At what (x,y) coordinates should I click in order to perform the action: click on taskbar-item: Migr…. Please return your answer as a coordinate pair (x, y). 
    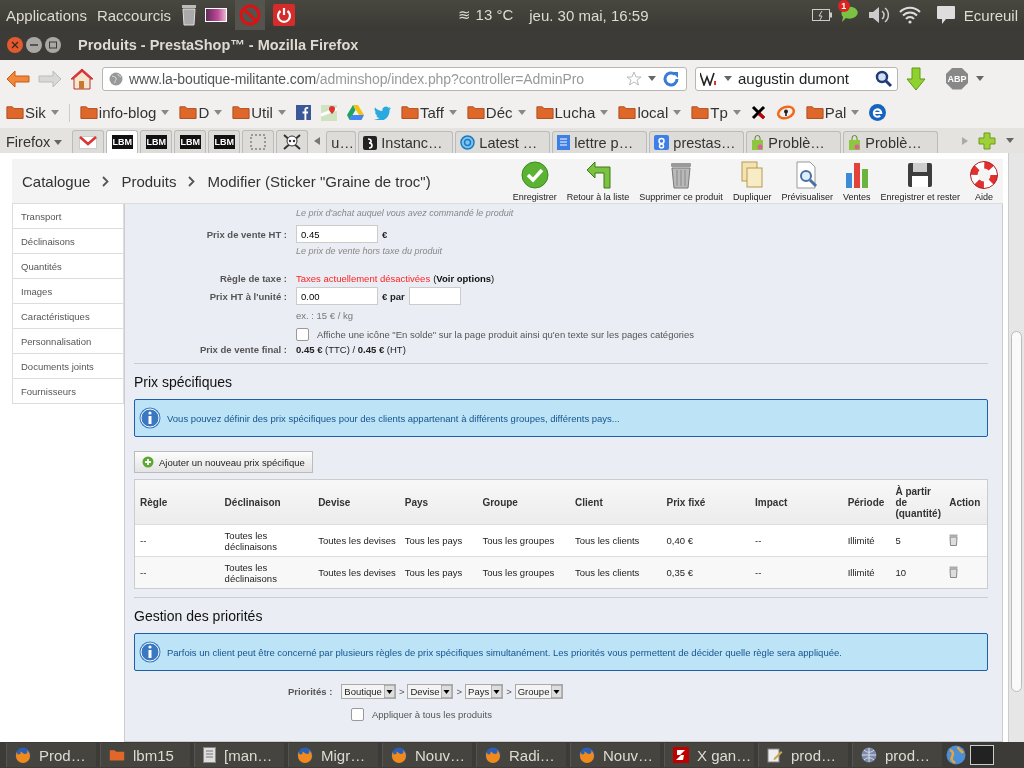
    Looking at the image, I should click on (333, 755).